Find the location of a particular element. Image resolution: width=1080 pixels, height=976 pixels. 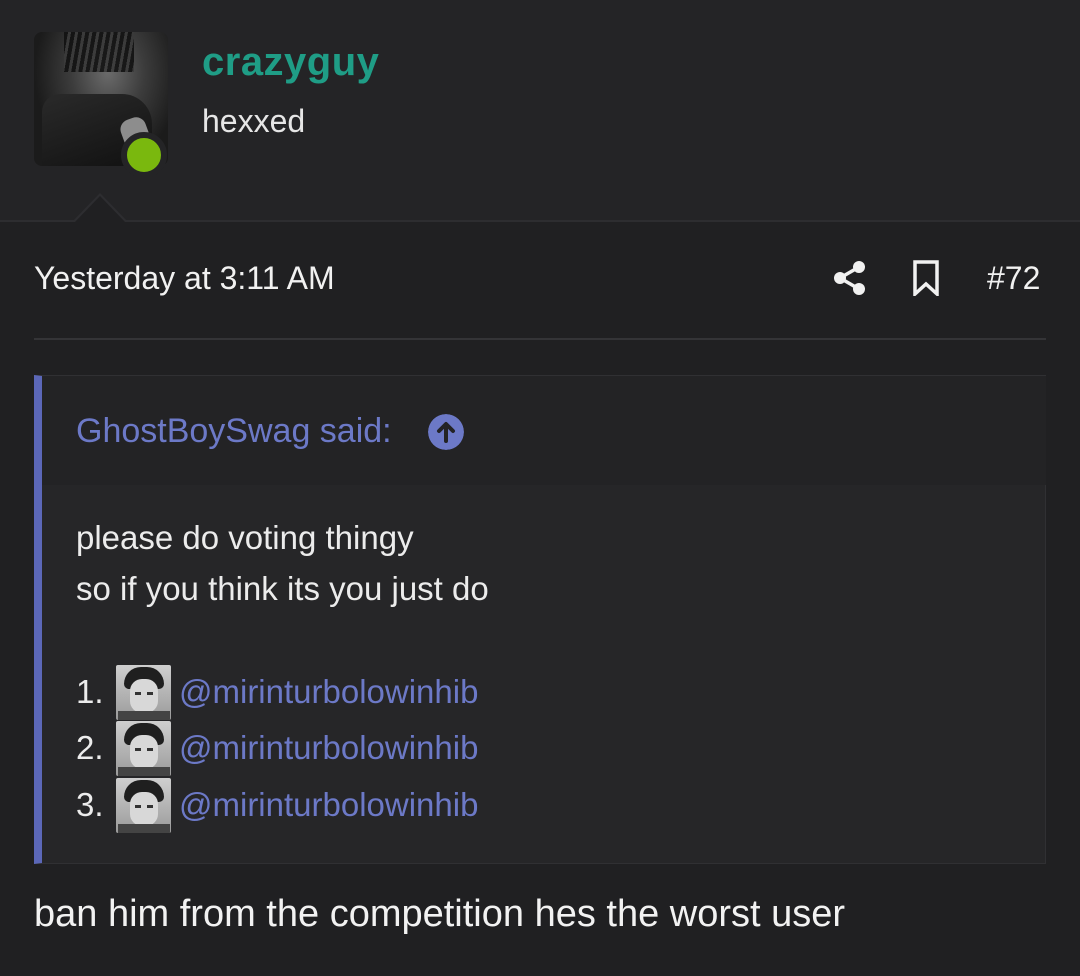

quote-text-line-2: so if you think its you just do is located at coordinates (282, 588).